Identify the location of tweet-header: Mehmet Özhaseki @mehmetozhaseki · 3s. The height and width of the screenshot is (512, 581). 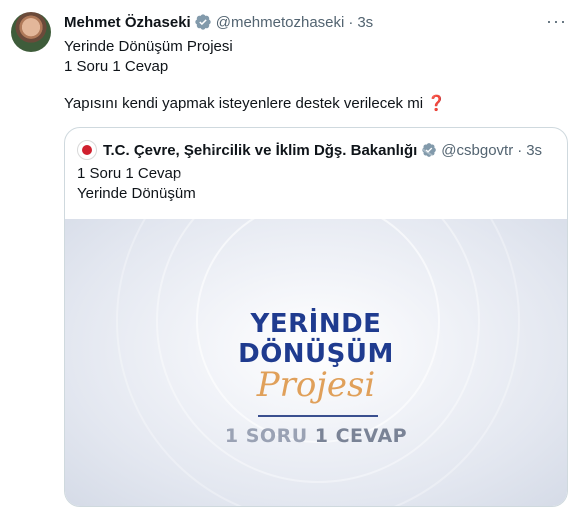
(218, 22).